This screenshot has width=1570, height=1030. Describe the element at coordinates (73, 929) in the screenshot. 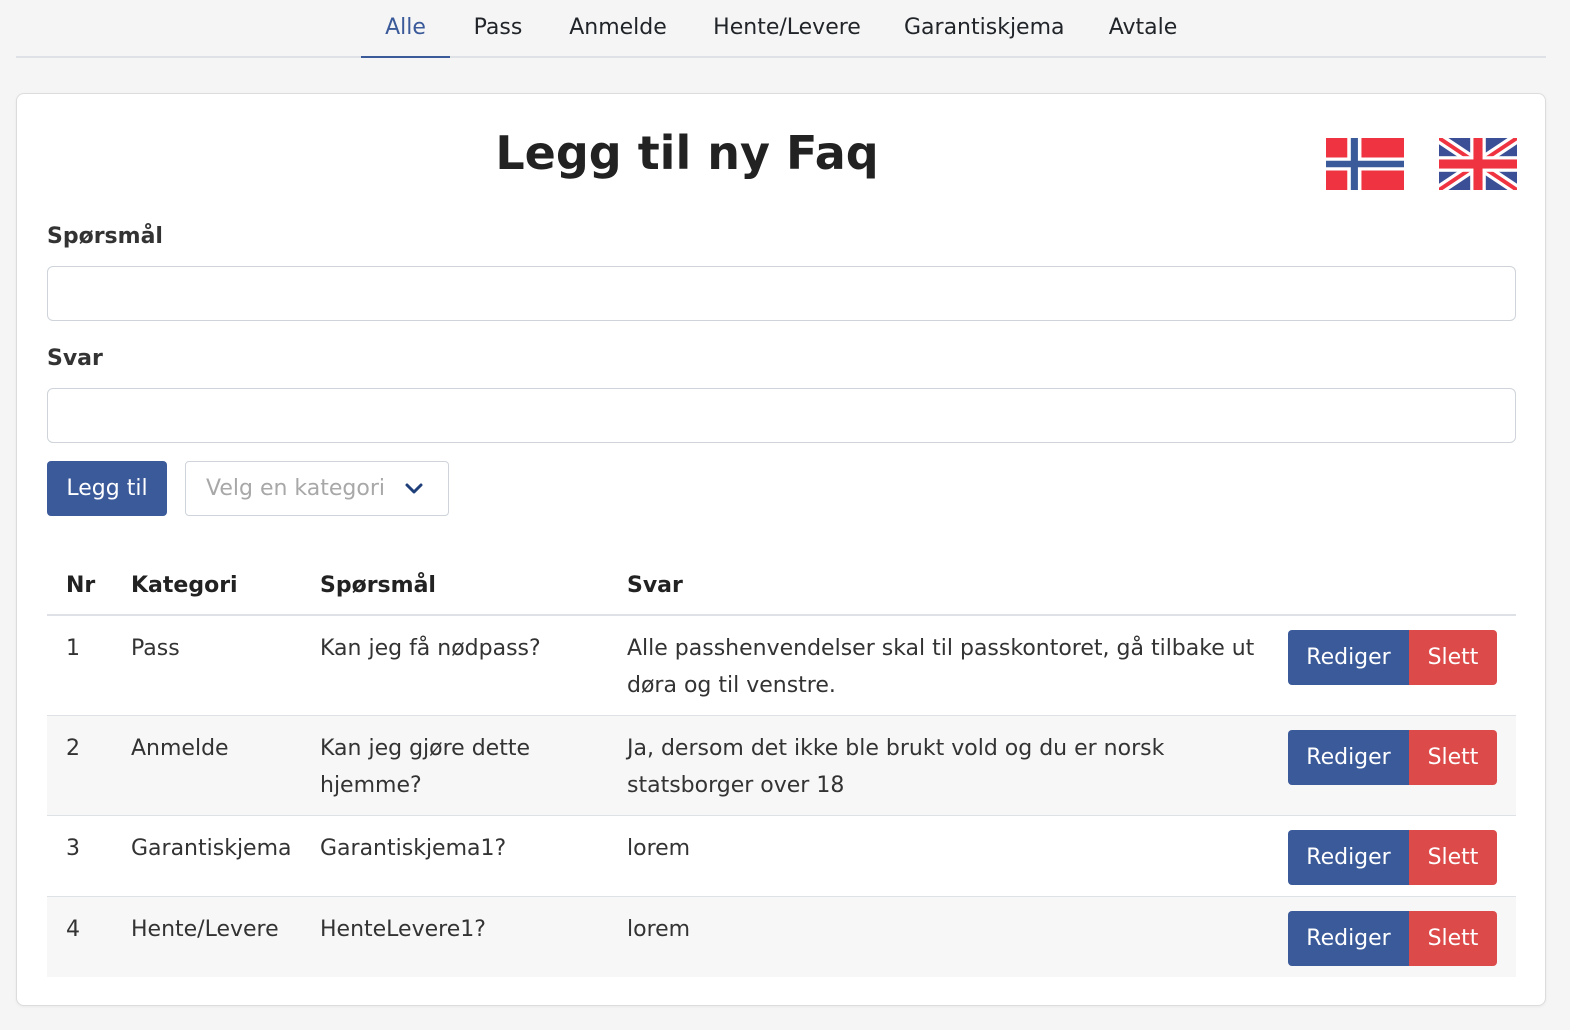

I see `row-nr: 4` at that location.